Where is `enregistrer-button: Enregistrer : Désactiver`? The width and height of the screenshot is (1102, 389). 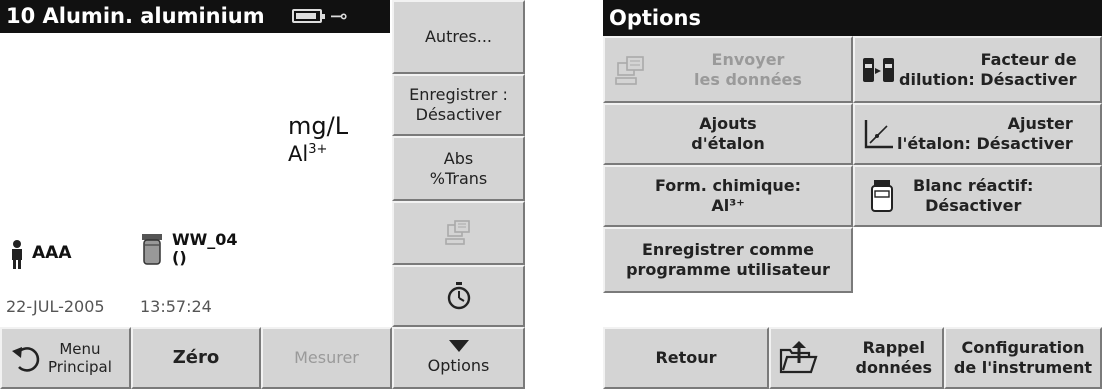 enregistrer-button: Enregistrer : Désactiver is located at coordinates (458, 105).